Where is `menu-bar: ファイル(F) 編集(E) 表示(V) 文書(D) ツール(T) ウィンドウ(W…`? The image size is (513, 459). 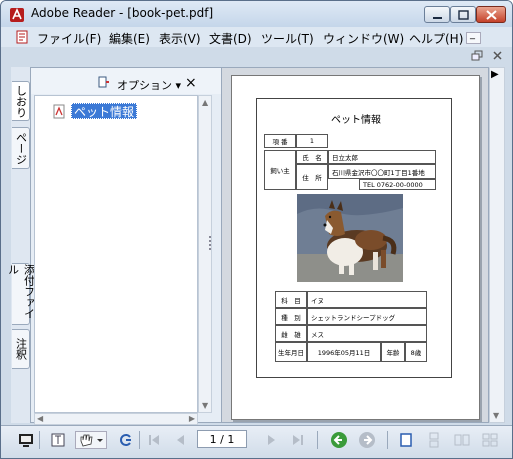 menu-bar: ファイル(F) 編集(E) 表示(V) 文書(D) ツール(T) ウィンドウ(W… is located at coordinates (256, 37).